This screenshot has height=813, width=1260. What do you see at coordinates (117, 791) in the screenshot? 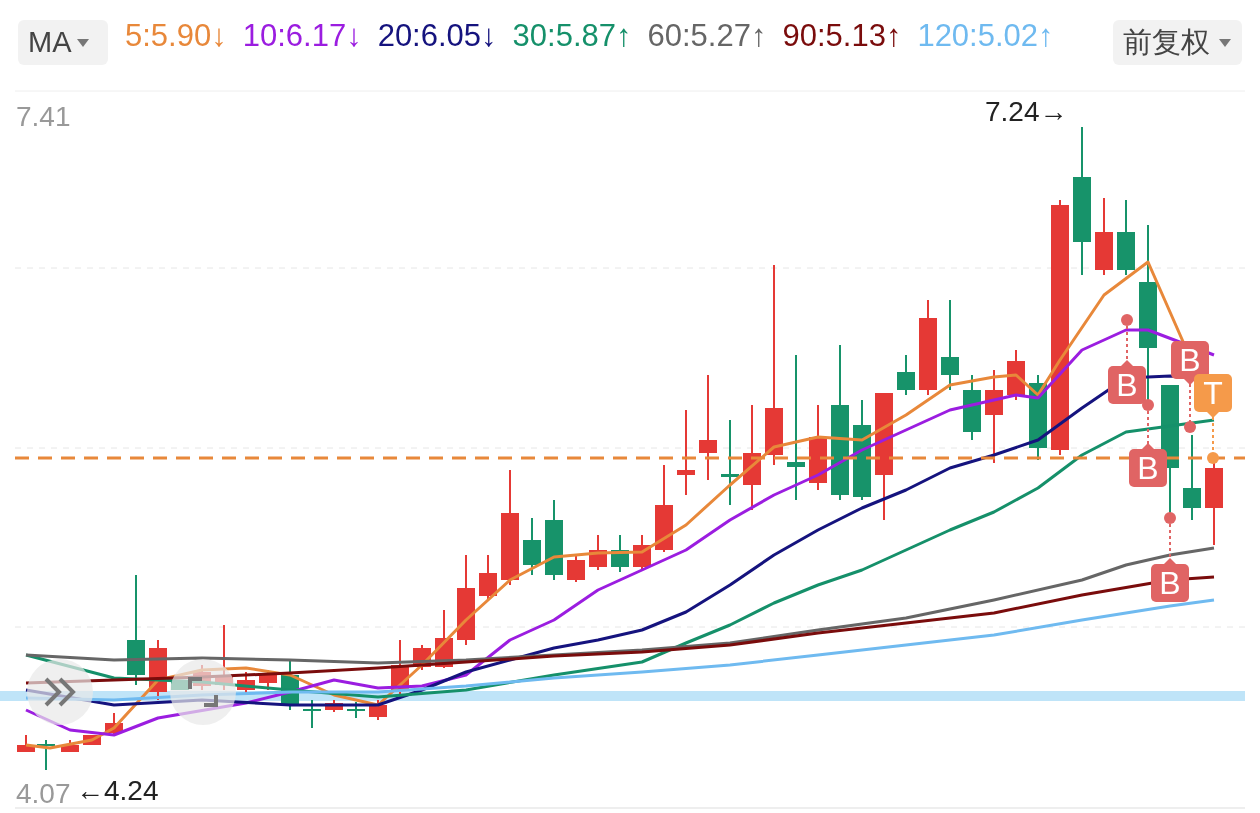
I see `low-price-label: ←4.24` at bounding box center [117, 791].